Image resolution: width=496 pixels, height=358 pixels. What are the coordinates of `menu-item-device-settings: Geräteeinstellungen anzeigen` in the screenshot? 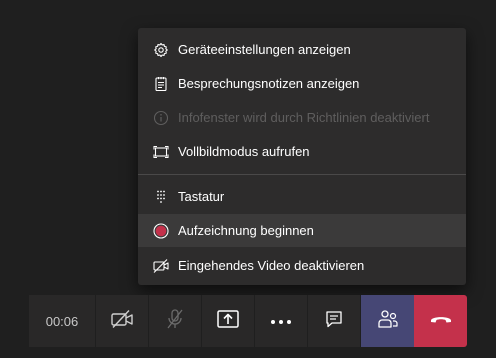 It's located at (302, 49).